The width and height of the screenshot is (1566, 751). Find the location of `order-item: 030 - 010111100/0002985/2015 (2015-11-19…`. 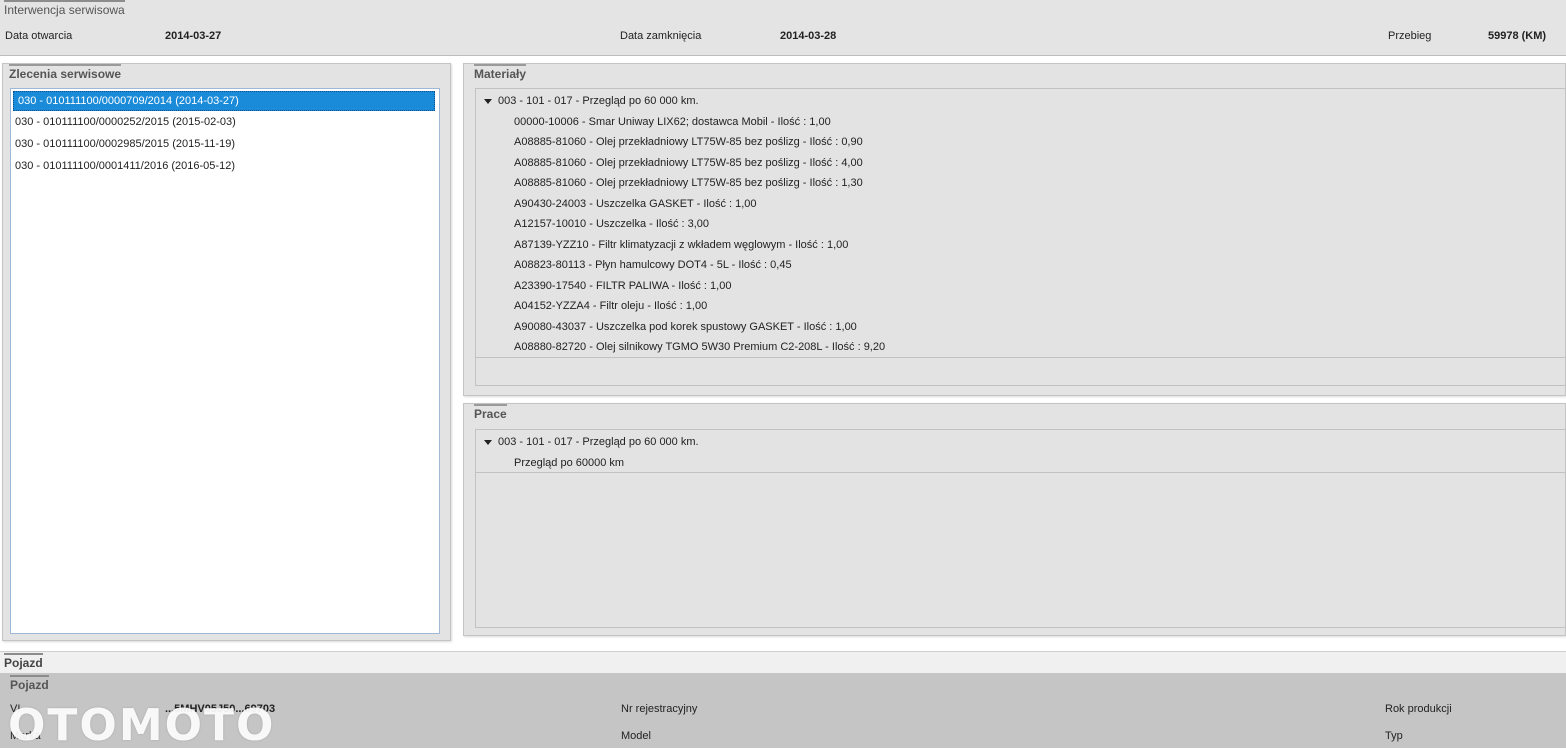

order-item: 030 - 010111100/0002985/2015 (2015-11-19… is located at coordinates (225, 144).